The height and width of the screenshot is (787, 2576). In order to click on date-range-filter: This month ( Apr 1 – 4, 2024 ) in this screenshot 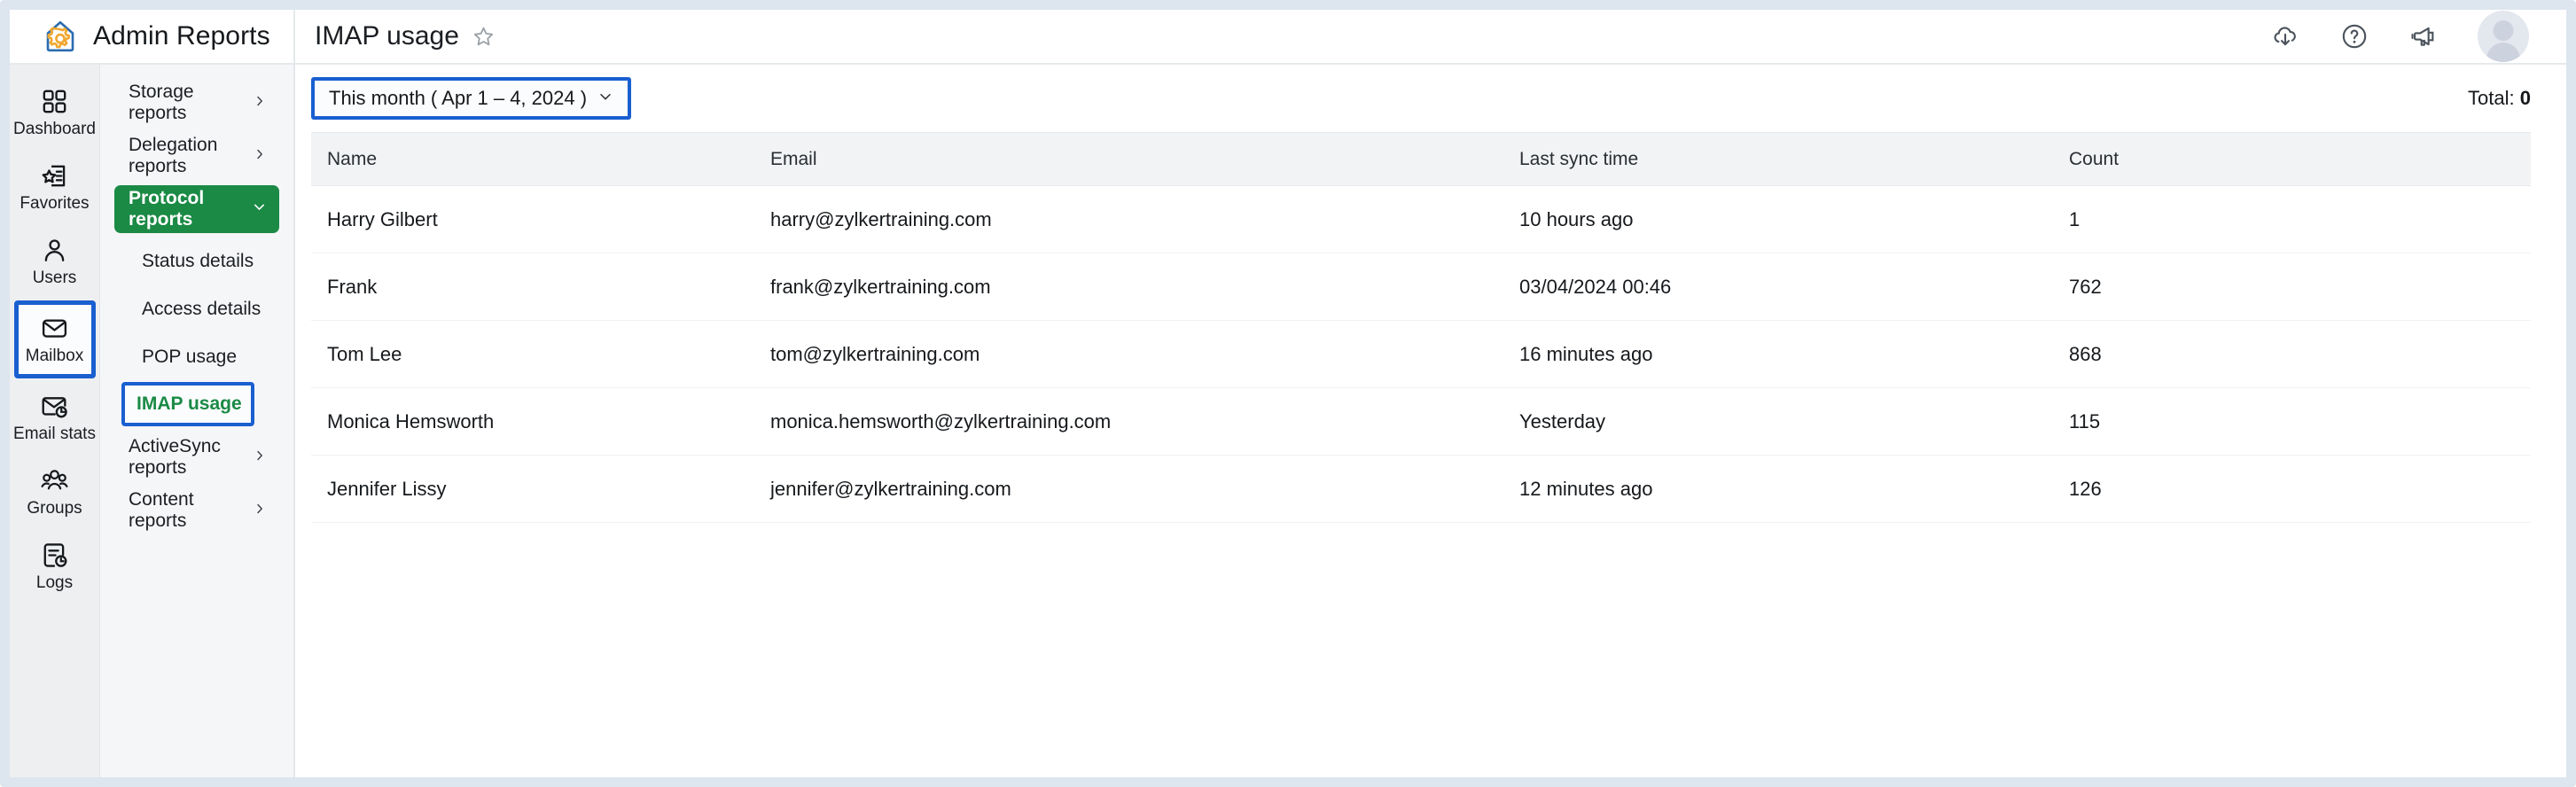, I will do `click(471, 98)`.